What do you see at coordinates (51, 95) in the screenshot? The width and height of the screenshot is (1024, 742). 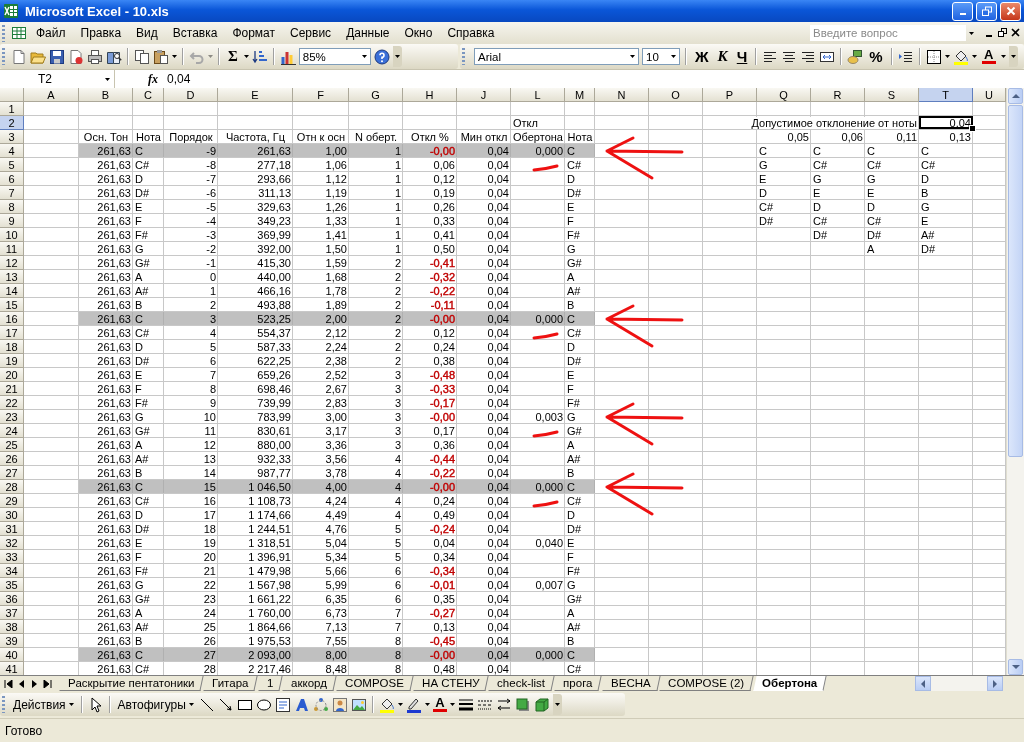 I see `column-header: A` at bounding box center [51, 95].